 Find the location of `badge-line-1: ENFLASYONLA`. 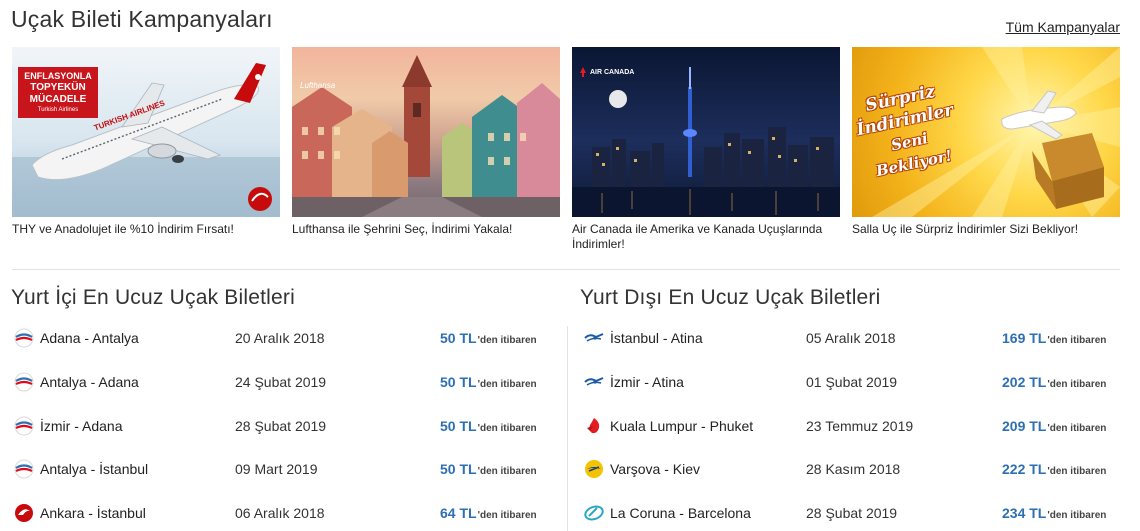

badge-line-1: ENFLASYONLA is located at coordinates (58, 76).